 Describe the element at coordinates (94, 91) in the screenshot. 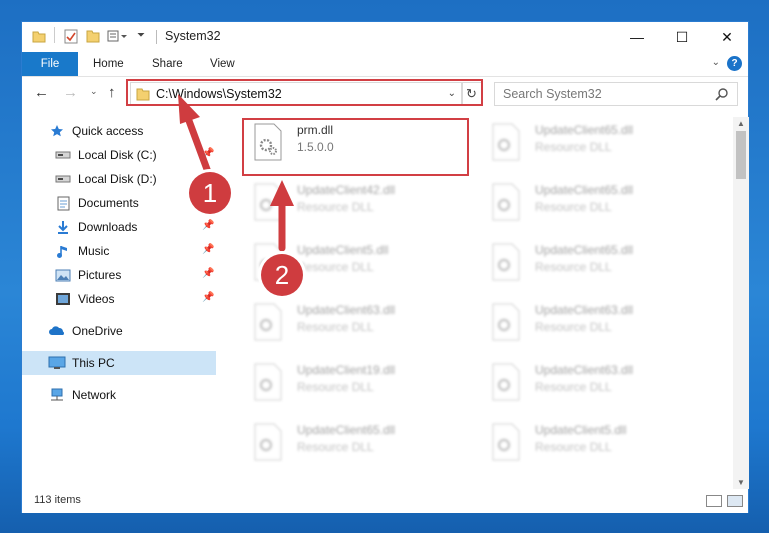

I see `recent-locations-icon: ⌄` at that location.